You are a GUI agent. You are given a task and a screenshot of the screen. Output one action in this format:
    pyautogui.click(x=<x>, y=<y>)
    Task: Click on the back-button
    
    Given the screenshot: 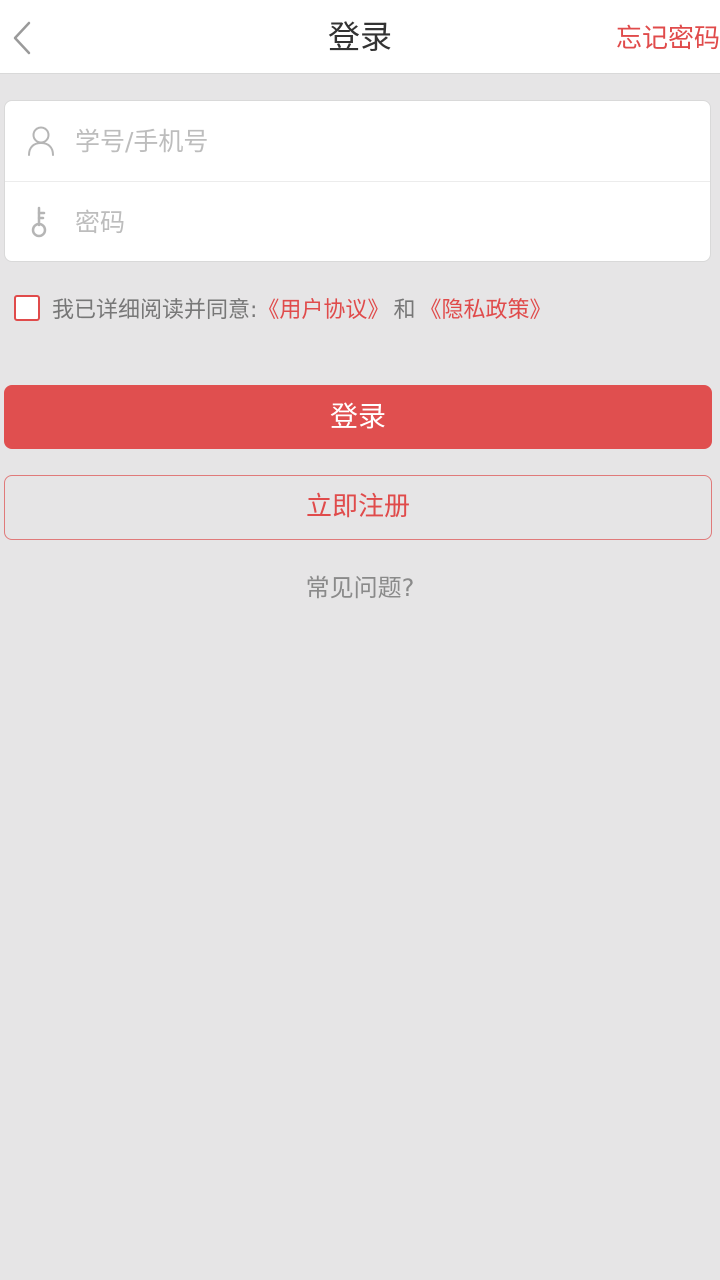 What is the action you would take?
    pyautogui.click(x=22, y=38)
    